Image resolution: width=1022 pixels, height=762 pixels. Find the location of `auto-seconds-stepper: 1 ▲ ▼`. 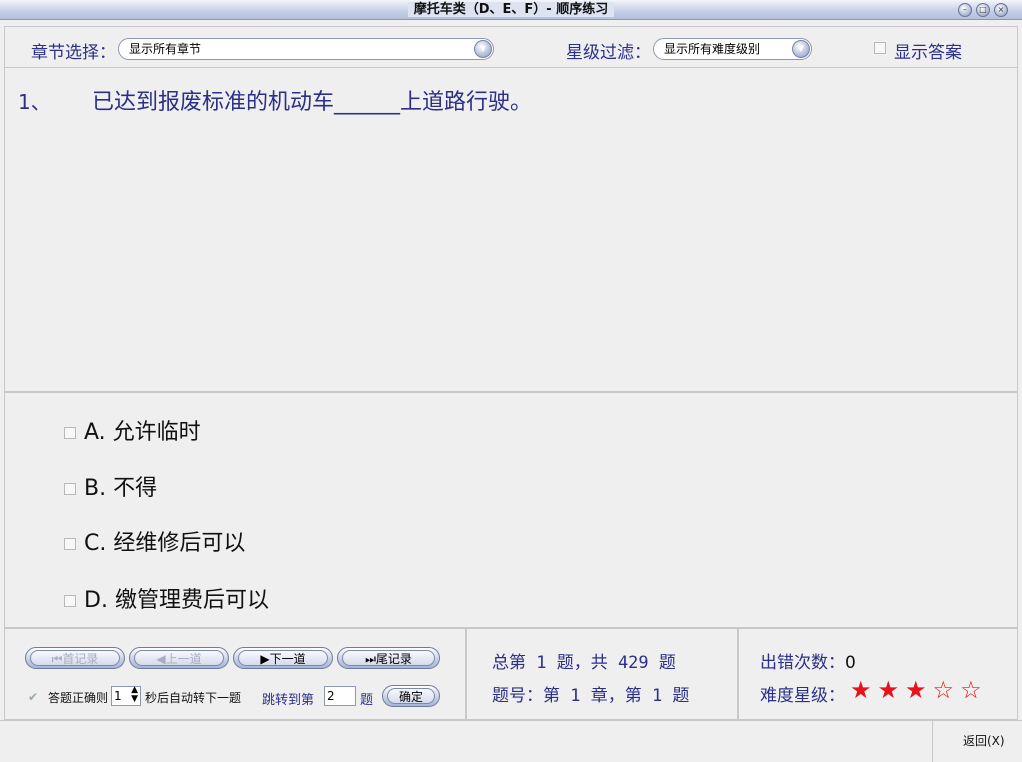

auto-seconds-stepper: 1 ▲ ▼ is located at coordinates (126, 696).